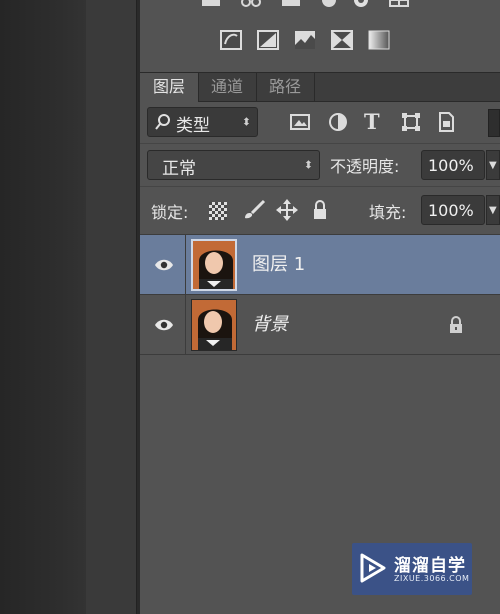  What do you see at coordinates (291, 5) in the screenshot?
I see `curves-icon` at bounding box center [291, 5].